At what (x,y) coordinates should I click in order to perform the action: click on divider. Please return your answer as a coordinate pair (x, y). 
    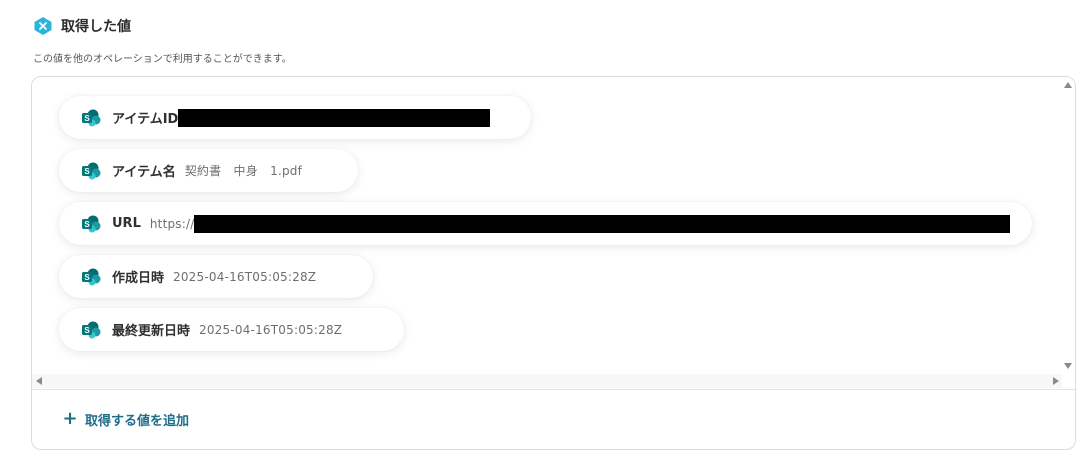
    Looking at the image, I should click on (553, 389).